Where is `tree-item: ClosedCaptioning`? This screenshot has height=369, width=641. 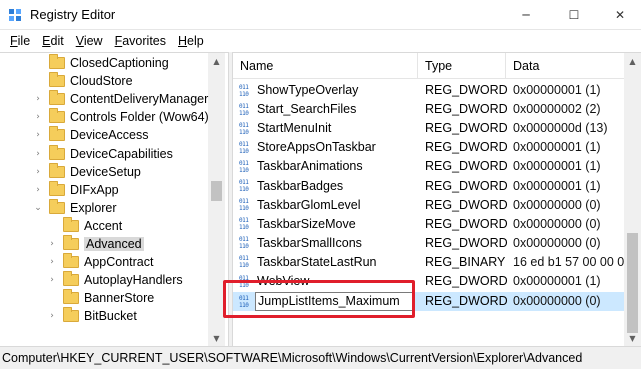
tree-item: ClosedCaptioning is located at coordinates (101, 63).